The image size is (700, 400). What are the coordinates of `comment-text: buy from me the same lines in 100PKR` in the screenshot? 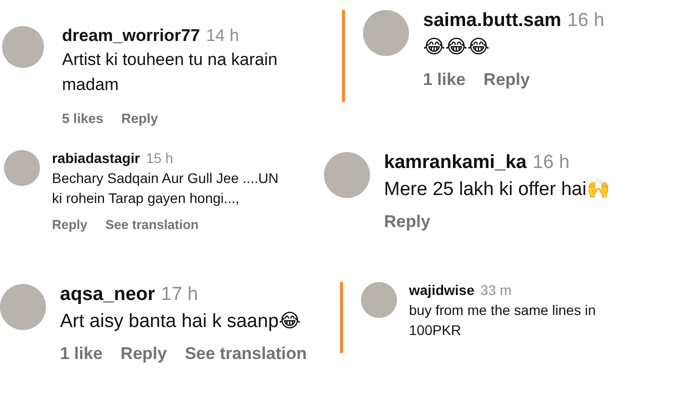 It's located at (503, 320).